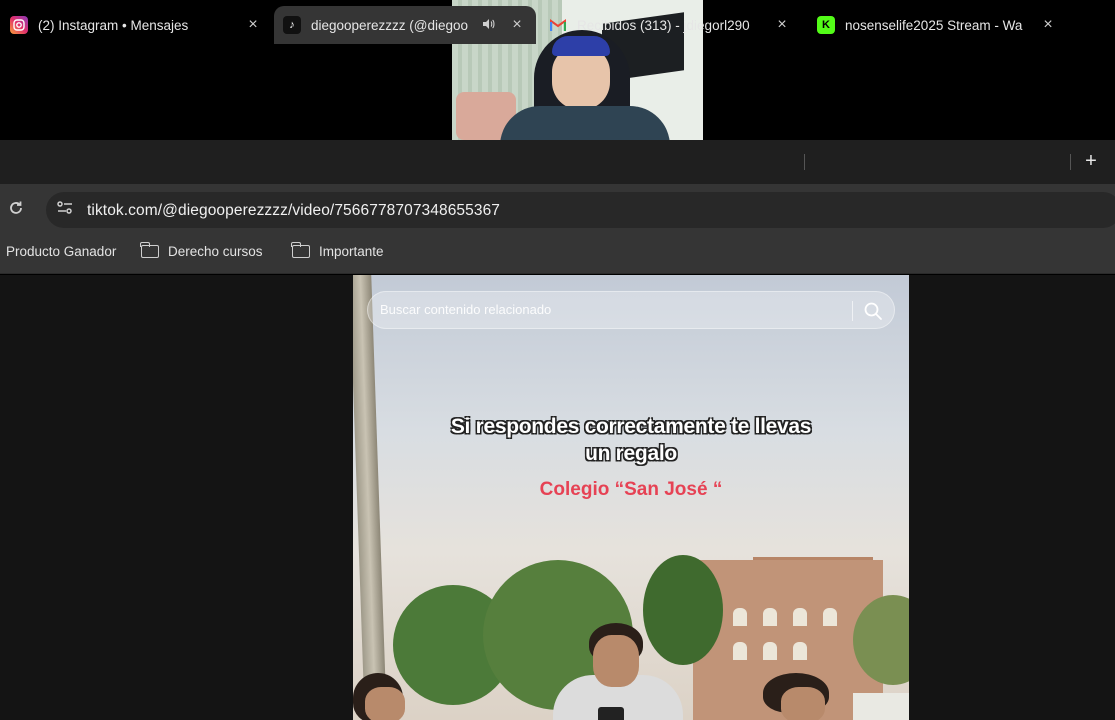 This screenshot has width=1115, height=720. Describe the element at coordinates (113, 25) in the screenshot. I see `tab-title: (2) Instagram • Mensajes` at that location.